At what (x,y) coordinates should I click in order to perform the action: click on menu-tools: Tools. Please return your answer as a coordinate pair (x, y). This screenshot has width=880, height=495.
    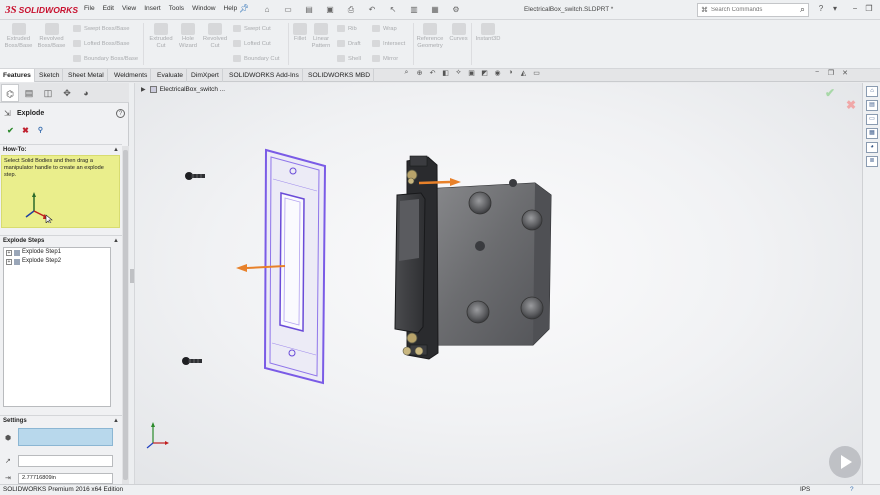
    Looking at the image, I should click on (176, 8).